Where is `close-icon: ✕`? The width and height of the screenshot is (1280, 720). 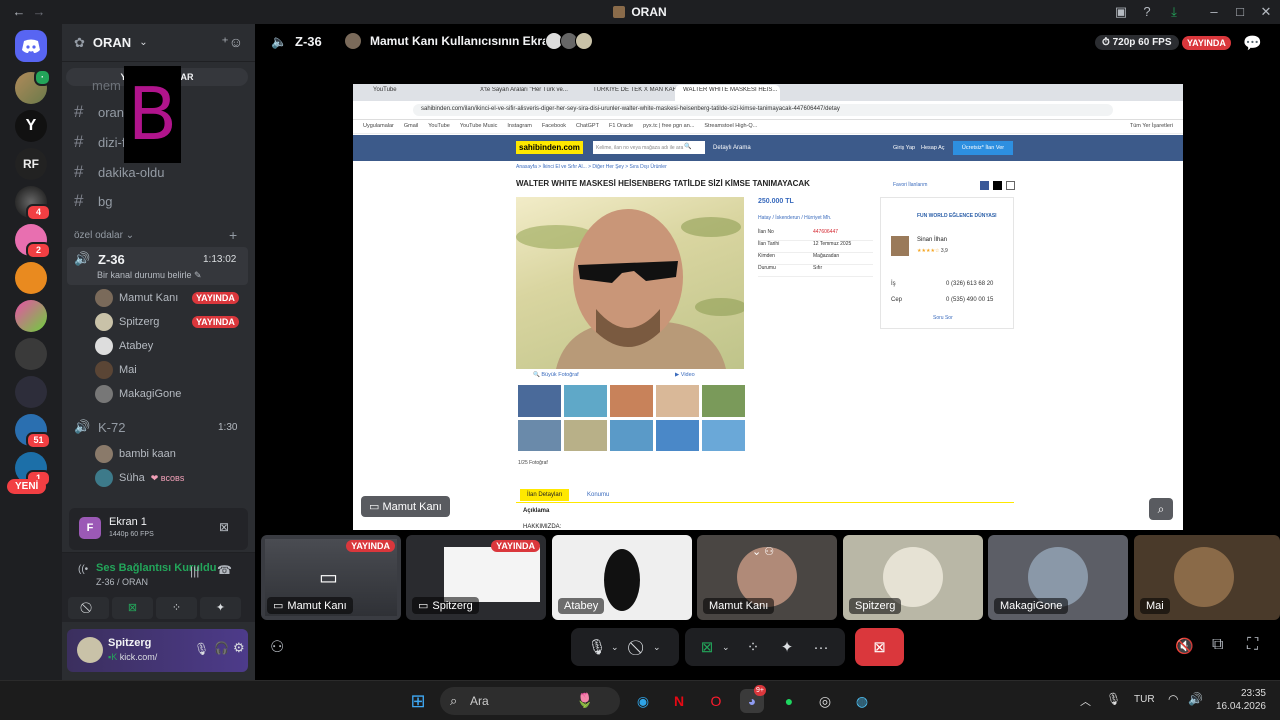 close-icon: ✕ is located at coordinates (1266, 12).